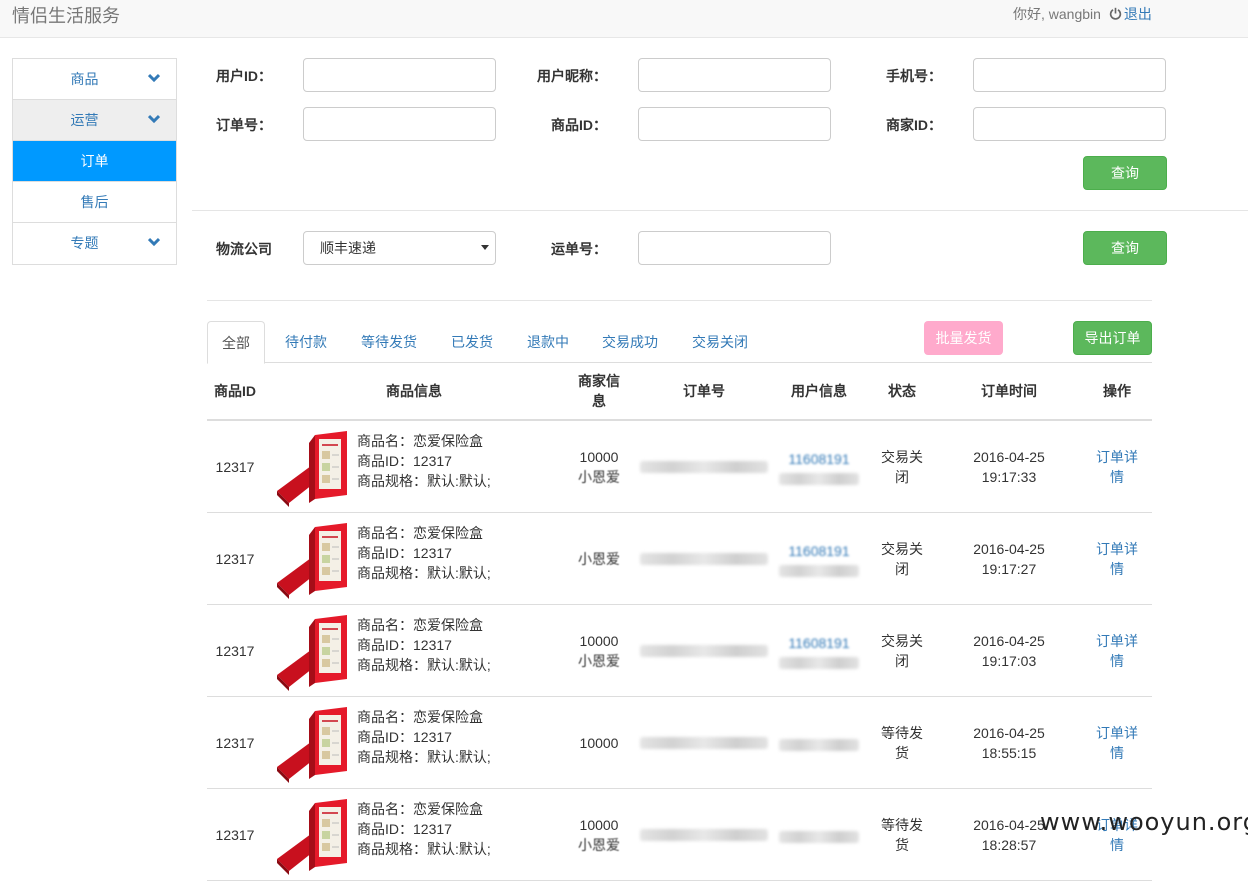  I want to click on query-button: 查询, so click(1125, 173).